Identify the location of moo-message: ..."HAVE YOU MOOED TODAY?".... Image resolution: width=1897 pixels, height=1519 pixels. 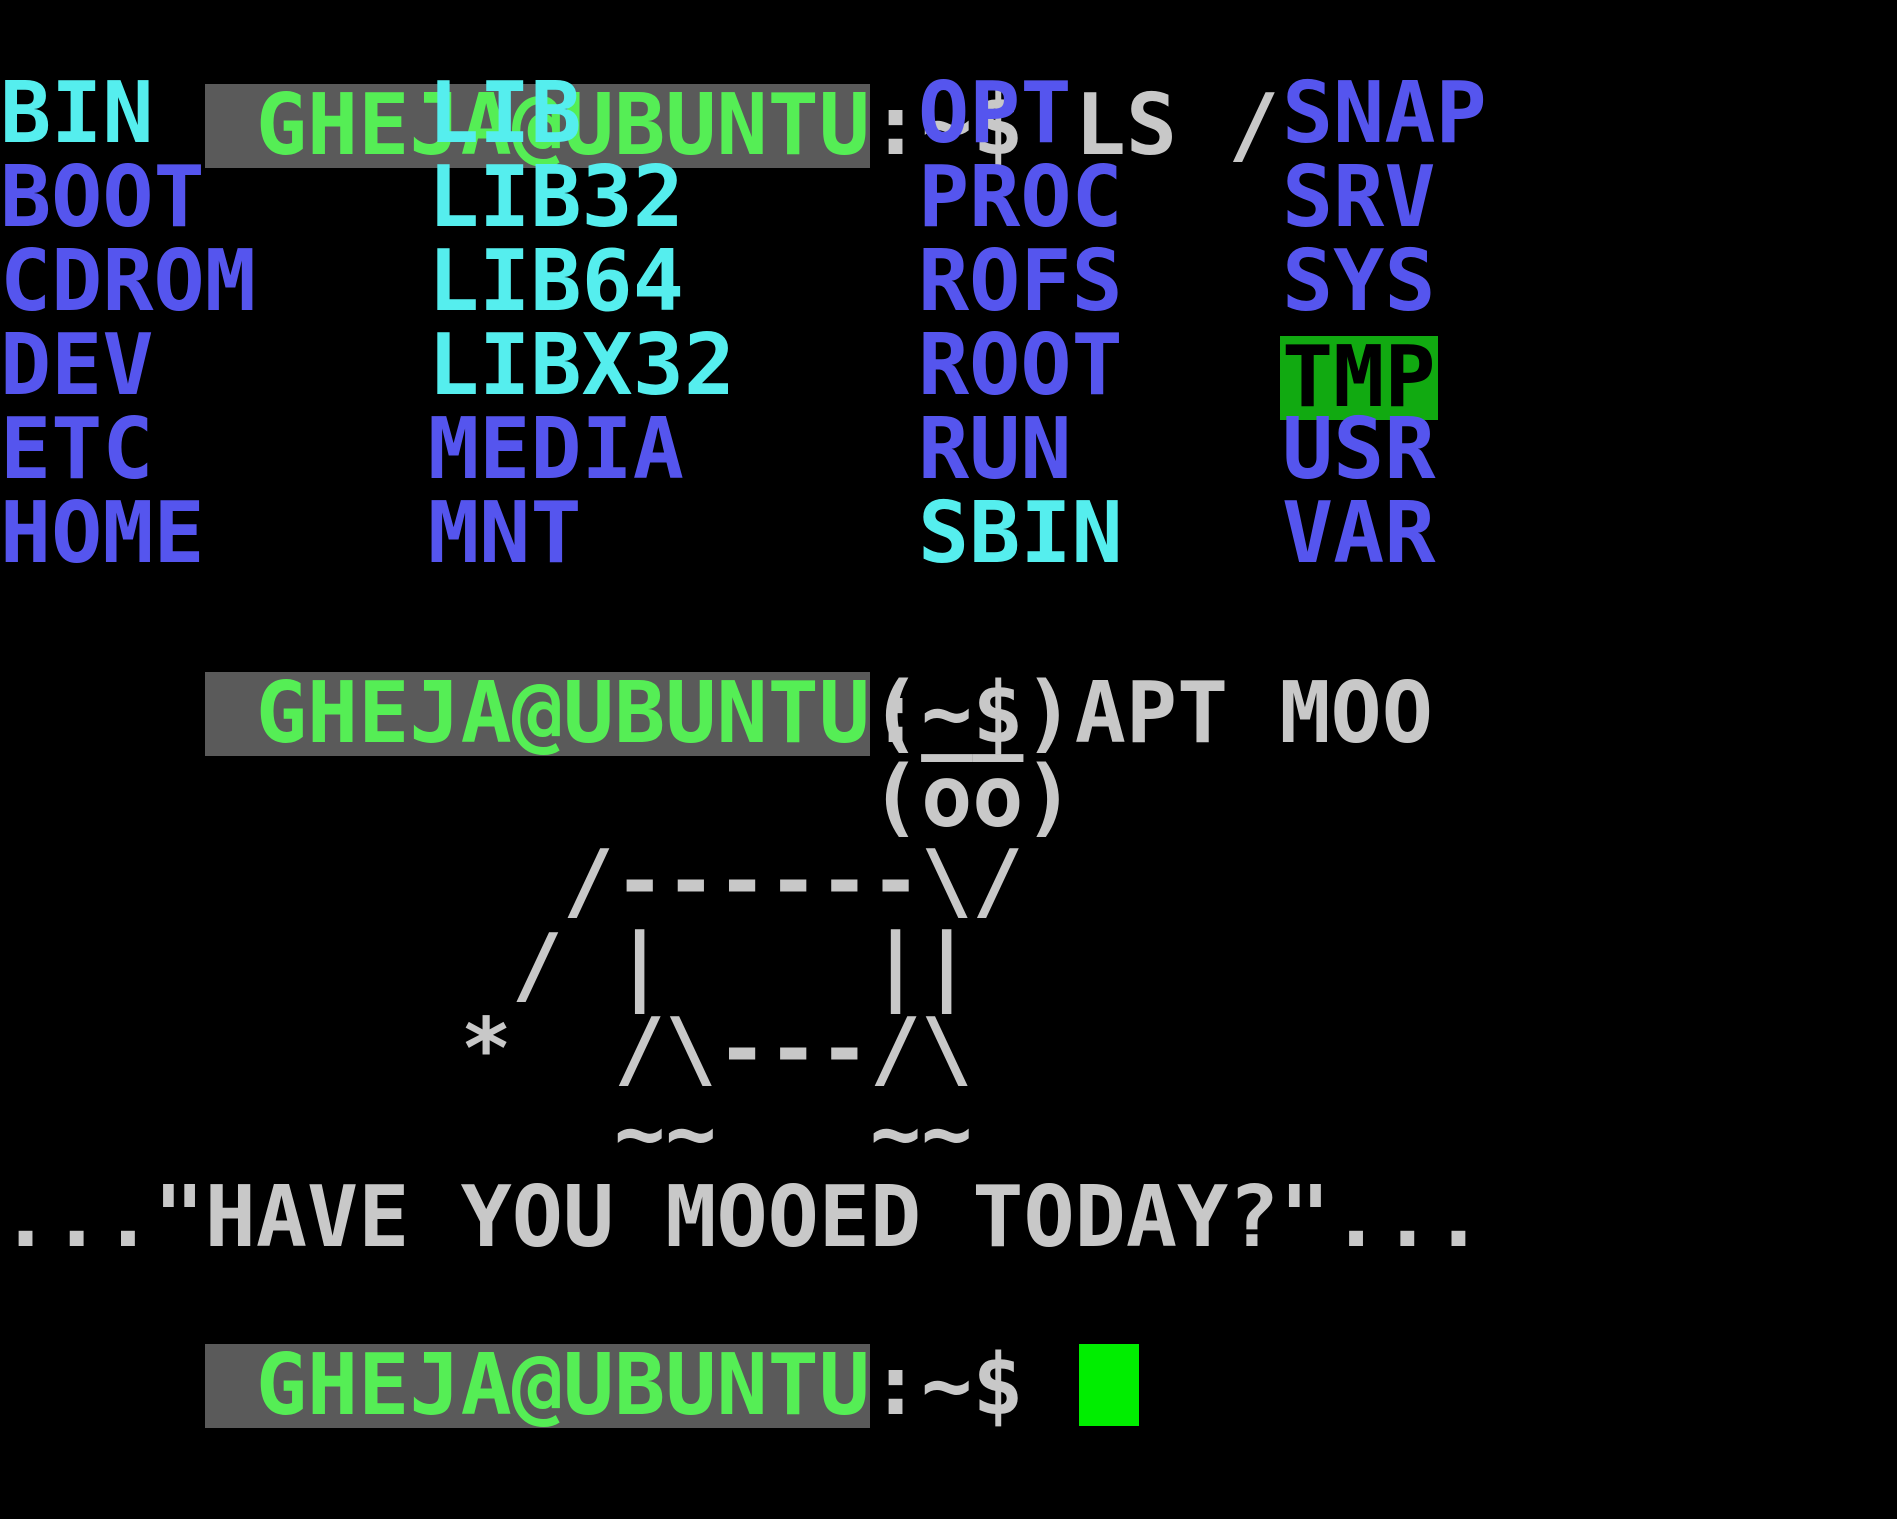
(742, 1217).